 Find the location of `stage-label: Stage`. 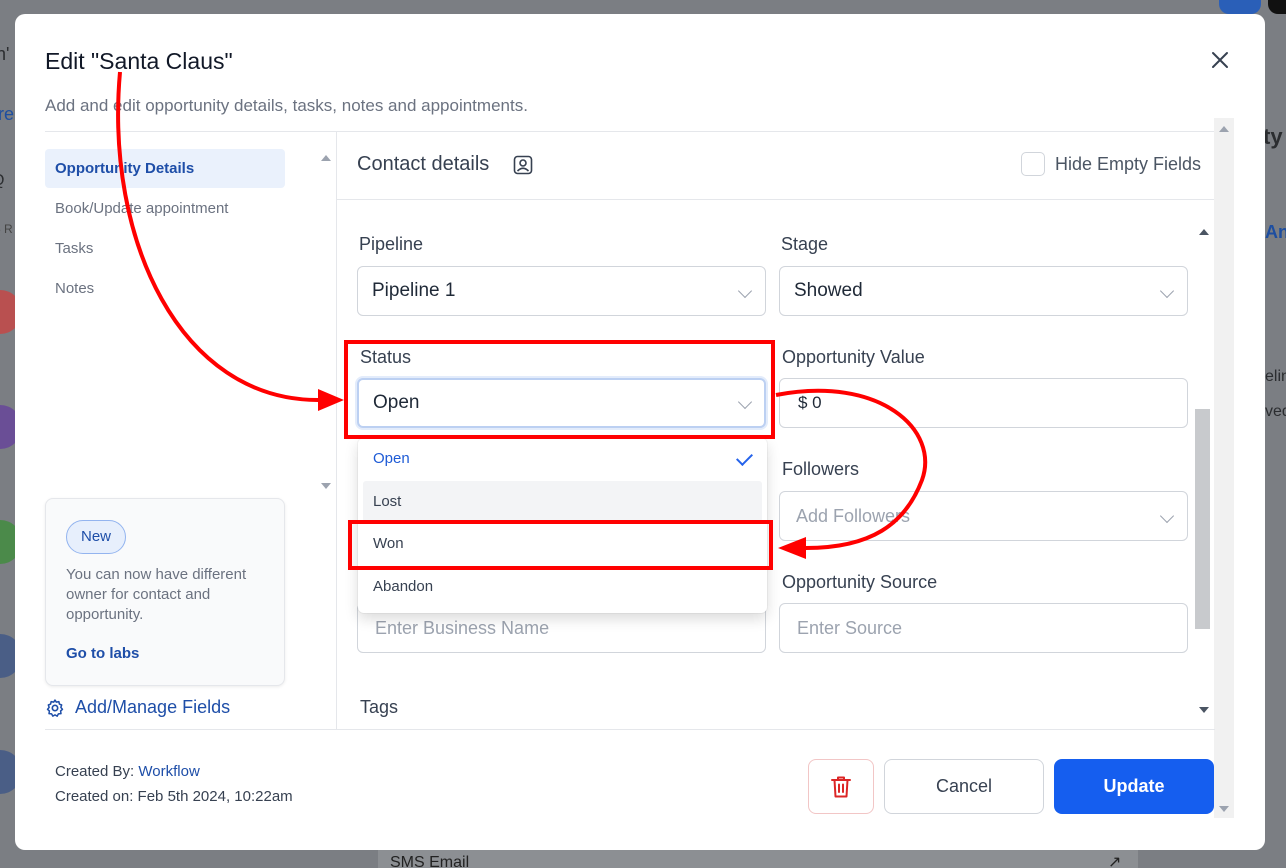

stage-label: Stage is located at coordinates (805, 244).